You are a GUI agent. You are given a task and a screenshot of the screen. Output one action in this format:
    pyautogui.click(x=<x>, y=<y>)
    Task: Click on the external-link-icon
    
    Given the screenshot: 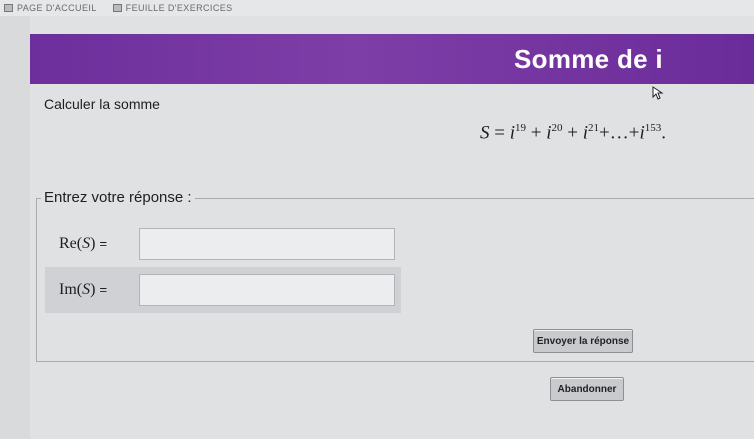 What is the action you would take?
    pyautogui.click(x=117, y=8)
    